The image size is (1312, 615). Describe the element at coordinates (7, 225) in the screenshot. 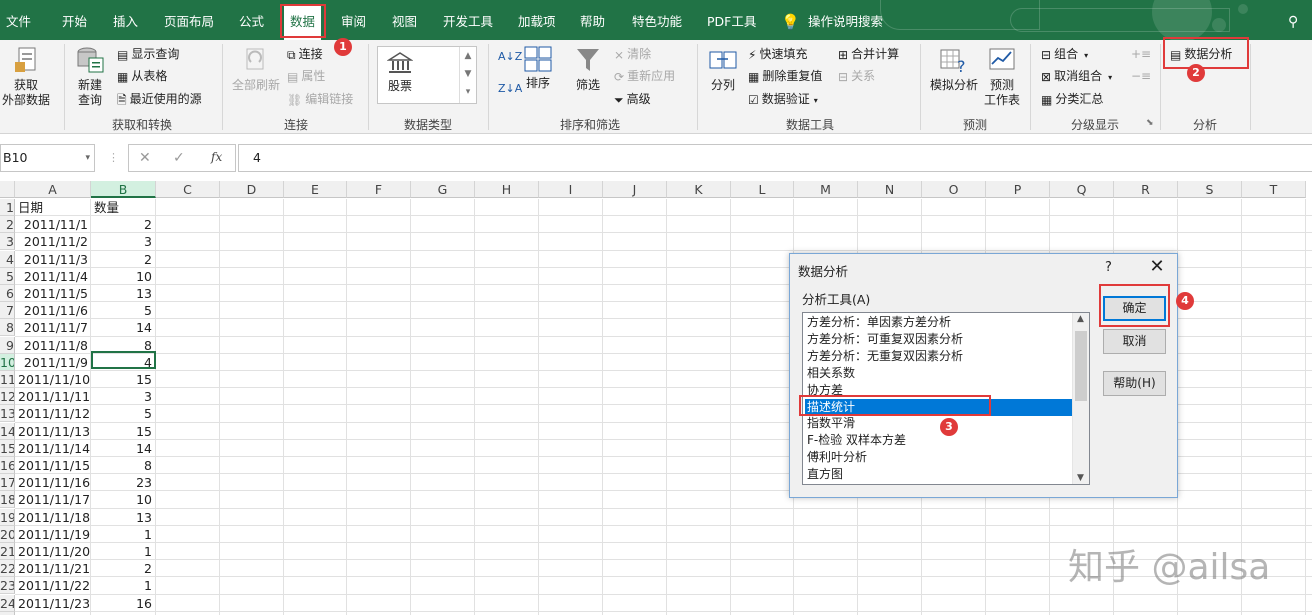

I see `row-header-2: 2` at that location.